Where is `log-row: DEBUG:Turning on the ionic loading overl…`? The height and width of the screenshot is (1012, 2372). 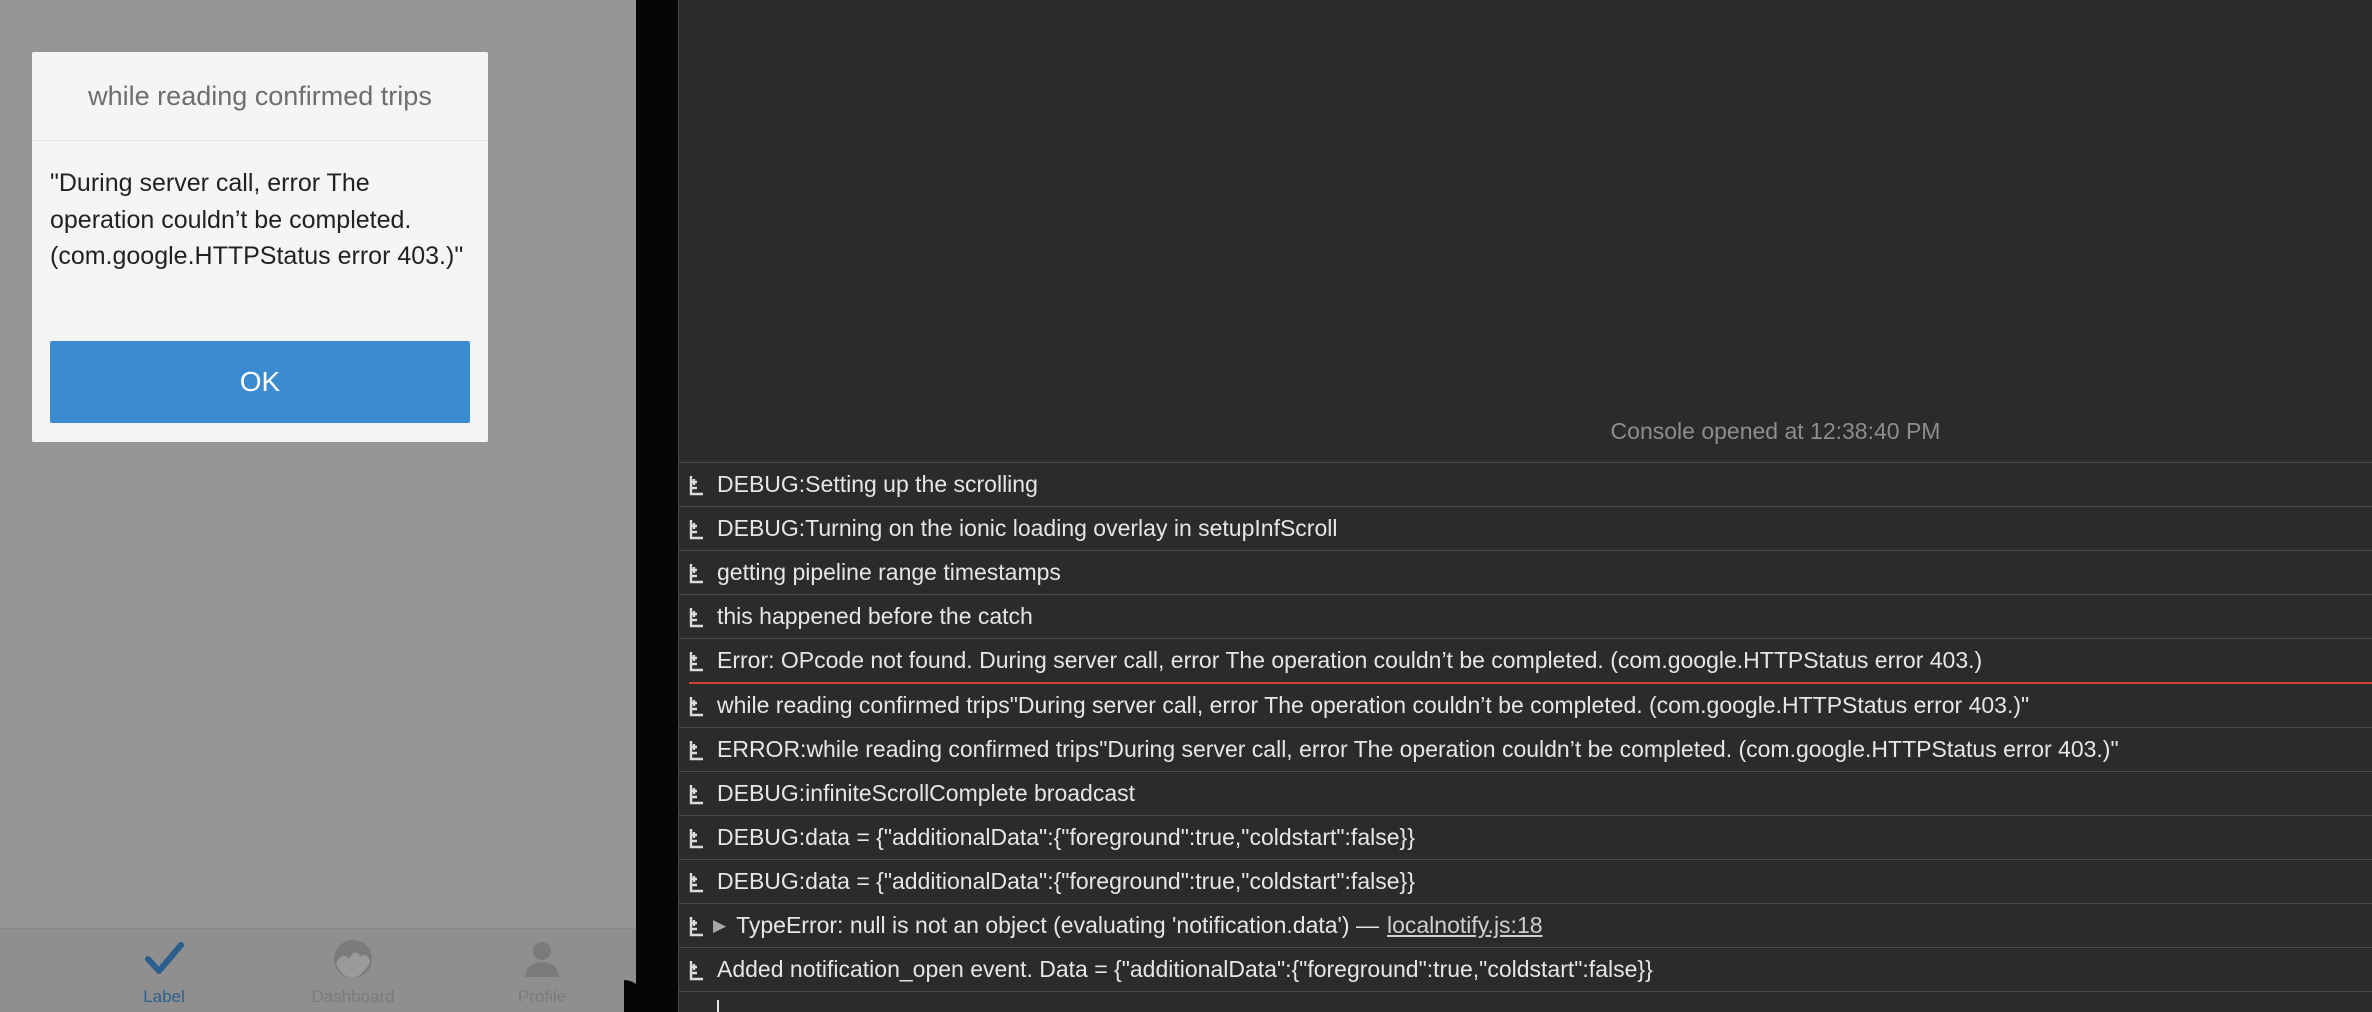 log-row: DEBUG:Turning on the ionic loading overl… is located at coordinates (1525, 529).